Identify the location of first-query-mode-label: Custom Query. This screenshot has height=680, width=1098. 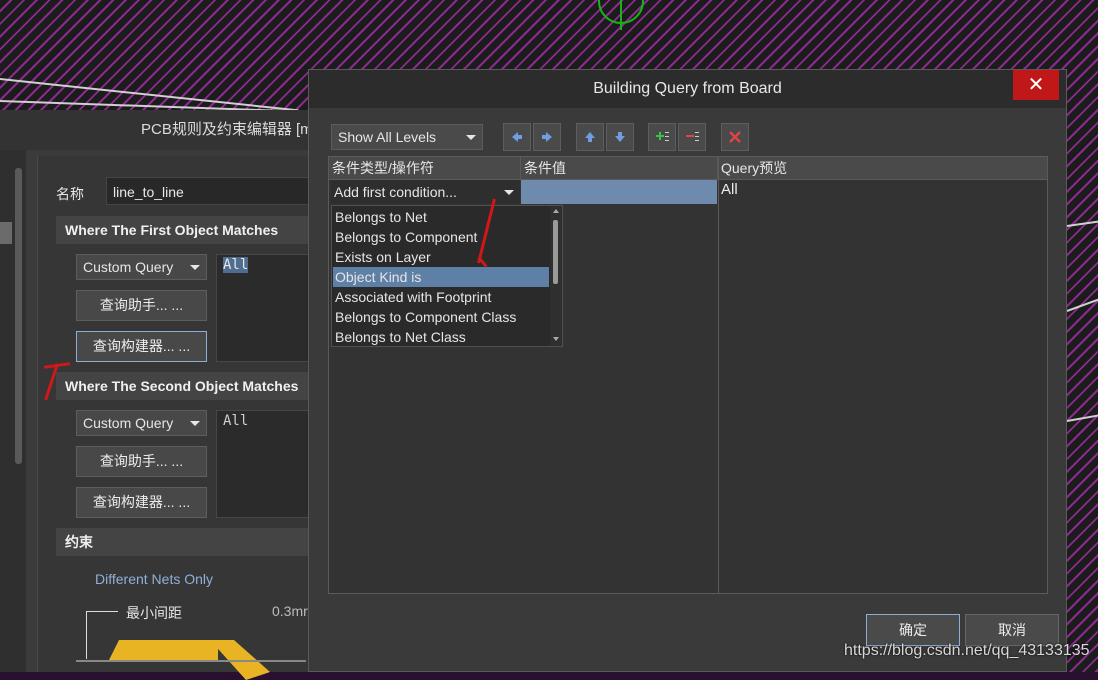
(128, 267).